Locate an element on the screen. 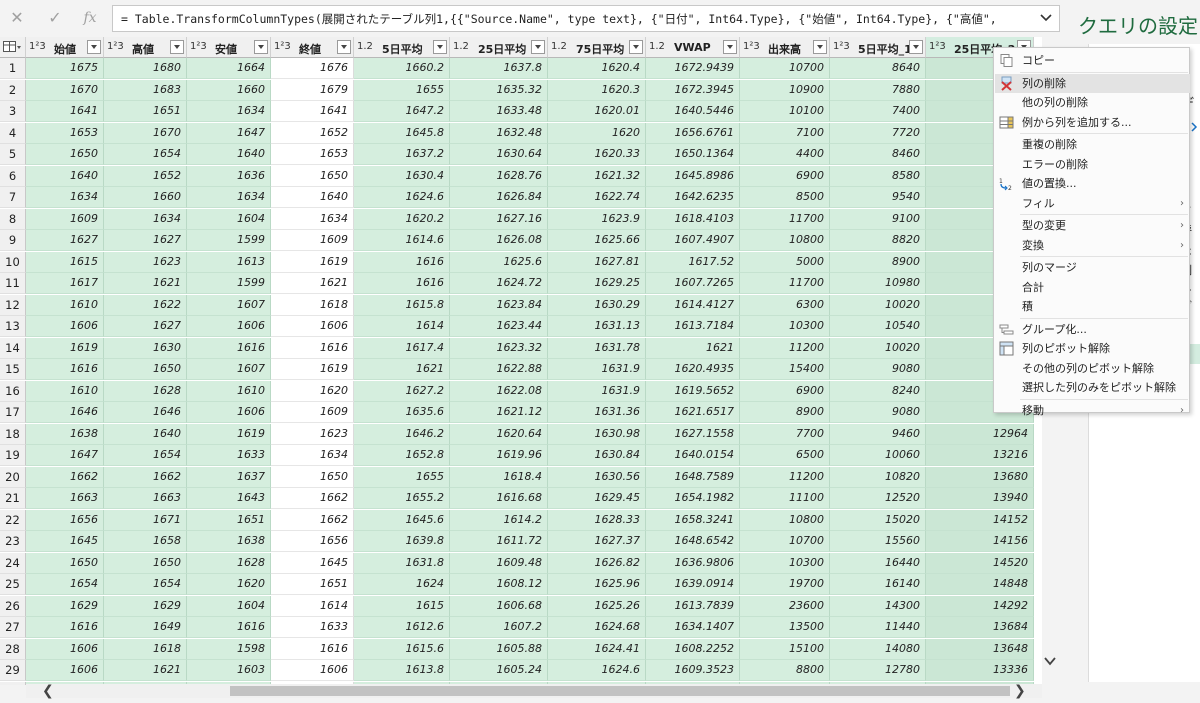 The height and width of the screenshot is (703, 1200). table-cell: 11100 is located at coordinates (785, 498).